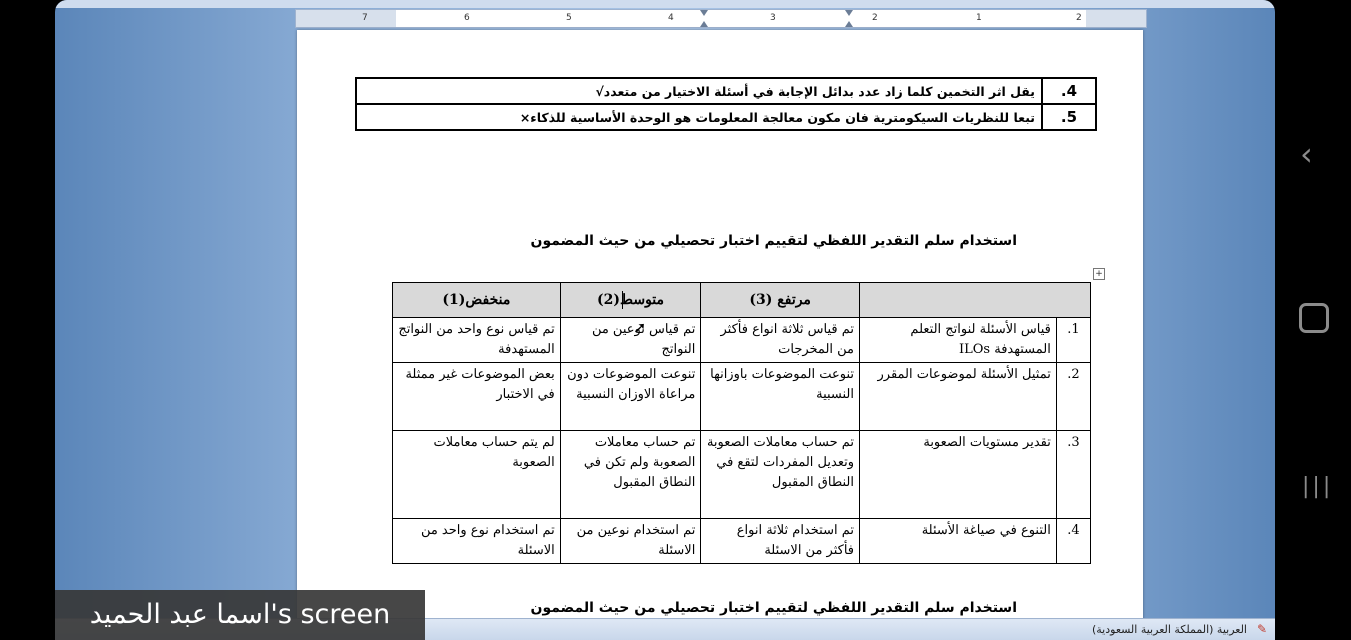 Image resolution: width=1351 pixels, height=640 pixels. Describe the element at coordinates (1262, 629) in the screenshot. I see `spellcheck-icon: ✎` at that location.